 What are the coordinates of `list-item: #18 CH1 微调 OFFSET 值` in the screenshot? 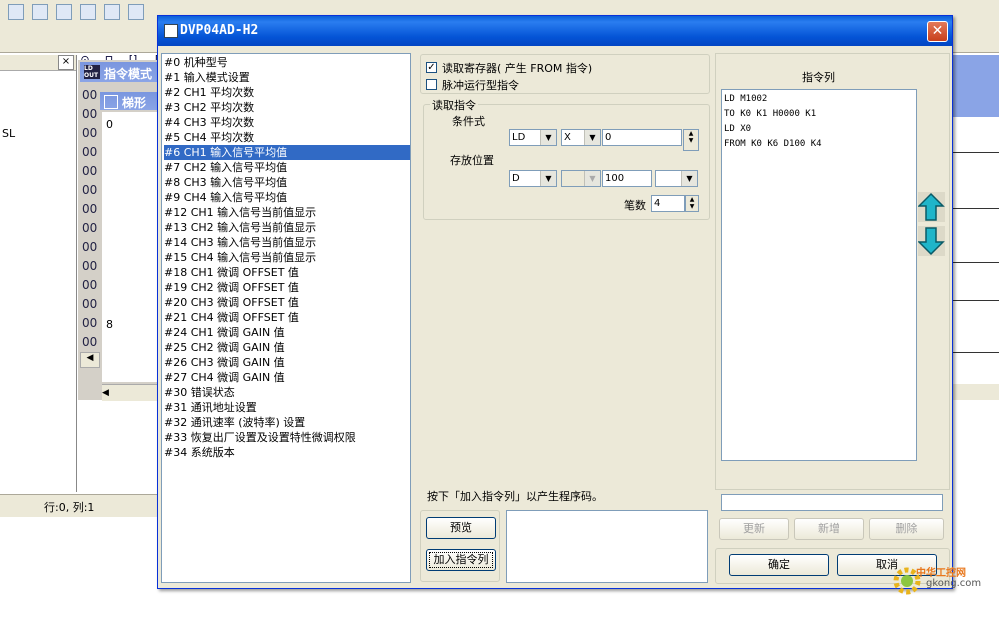 It's located at (287, 272).